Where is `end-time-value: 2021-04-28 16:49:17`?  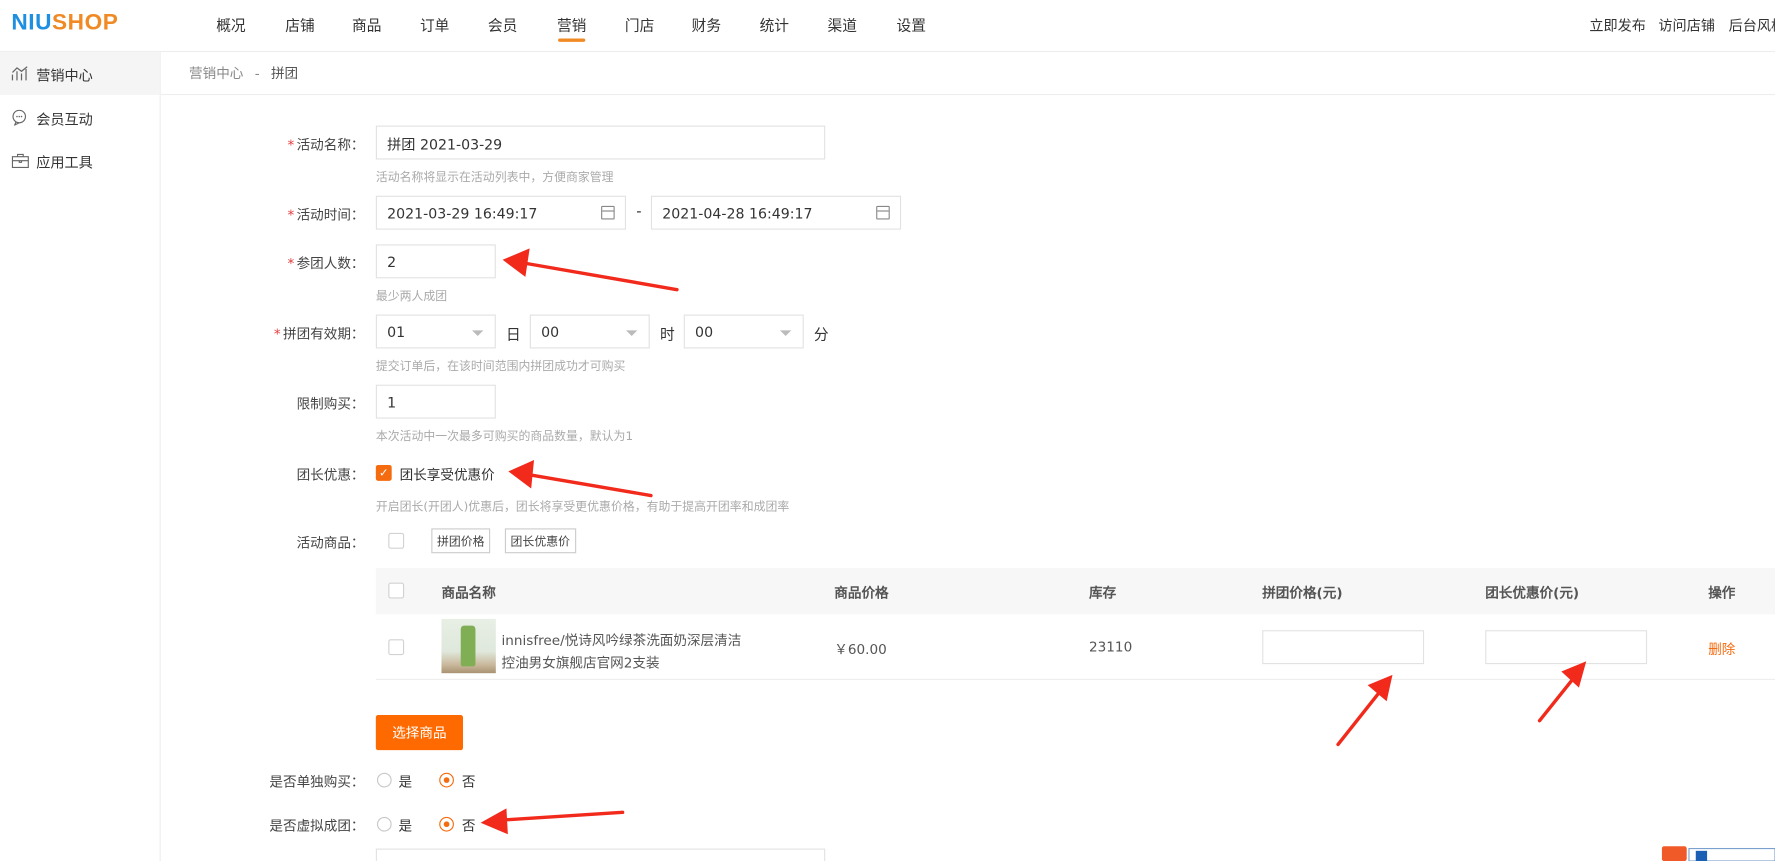 end-time-value: 2021-04-28 16:49:17 is located at coordinates (737, 213).